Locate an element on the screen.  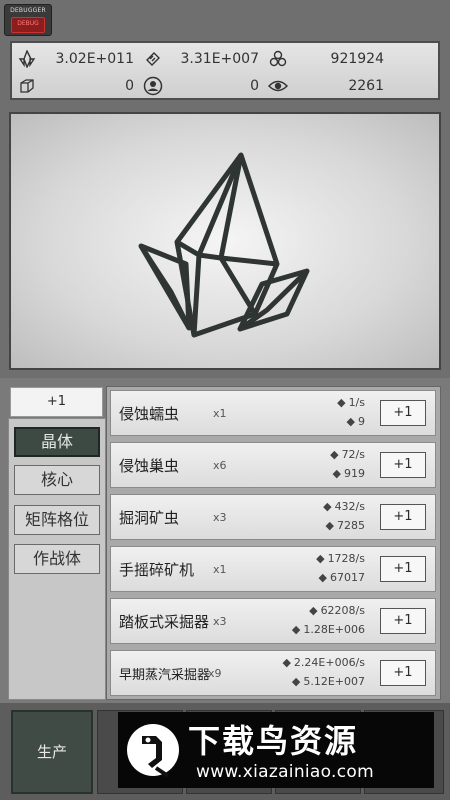
category-tab-crystal: 晶体 is located at coordinates (57, 442).